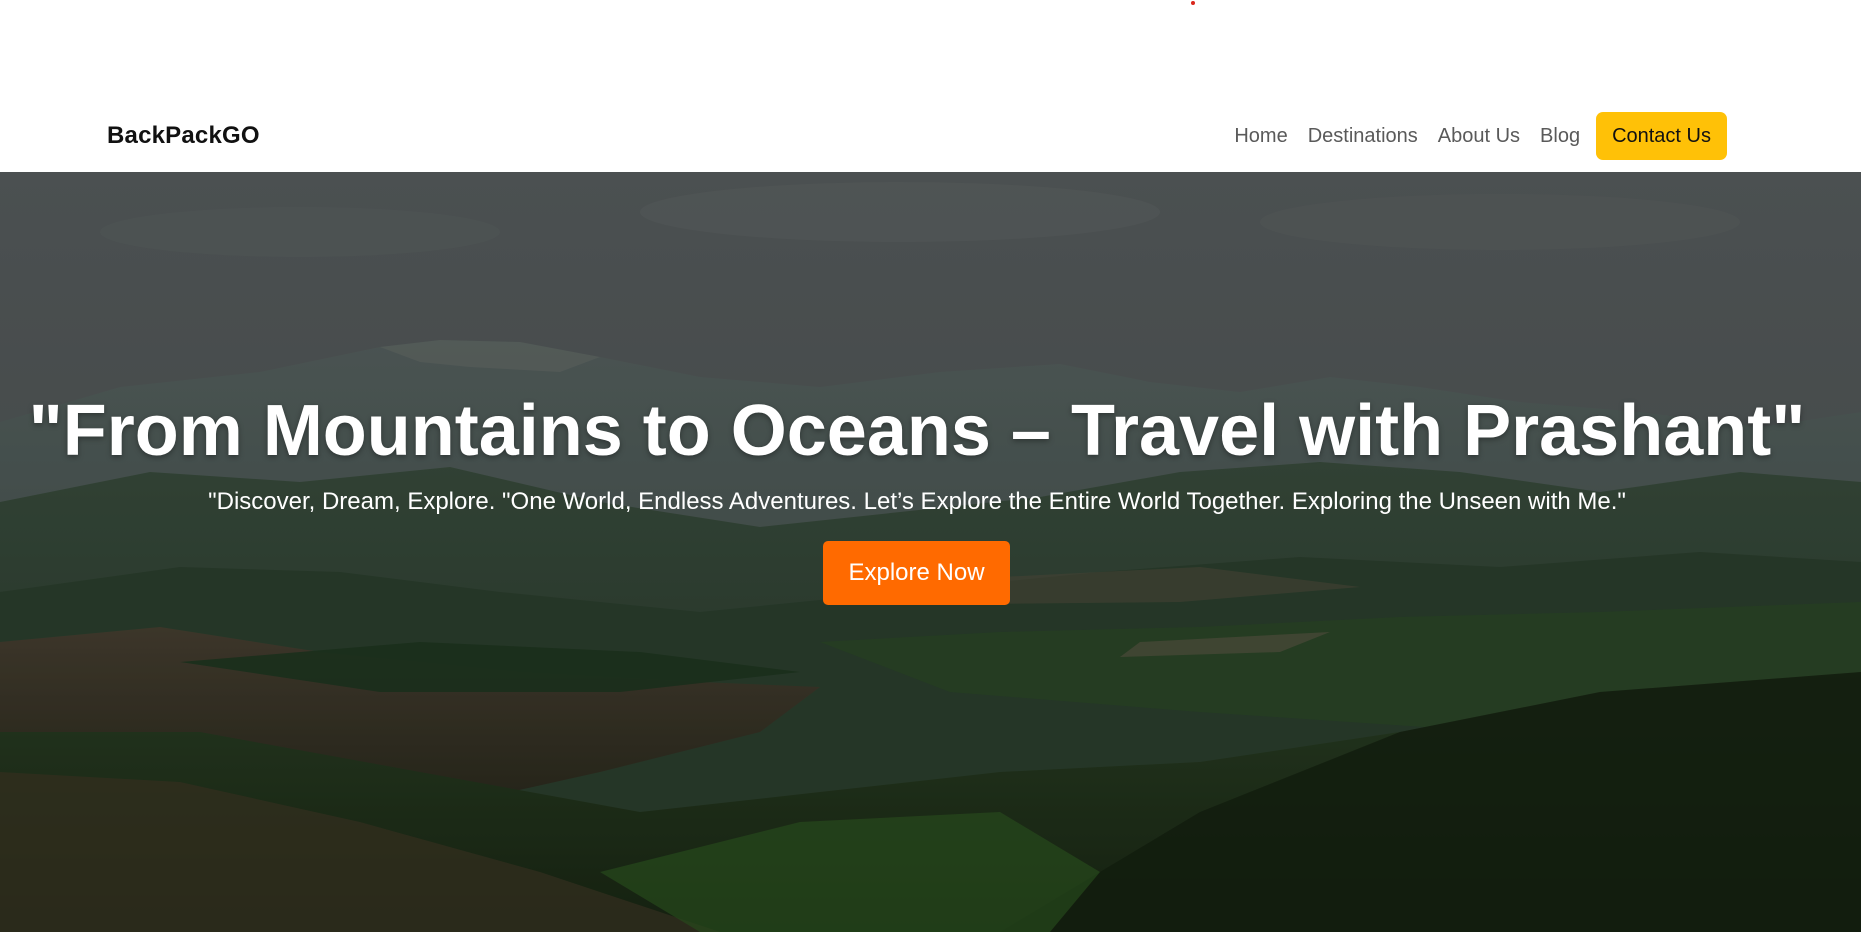 The image size is (1861, 933). Describe the element at coordinates (1363, 136) in the screenshot. I see `nav-link-destinations: Destinations` at that location.